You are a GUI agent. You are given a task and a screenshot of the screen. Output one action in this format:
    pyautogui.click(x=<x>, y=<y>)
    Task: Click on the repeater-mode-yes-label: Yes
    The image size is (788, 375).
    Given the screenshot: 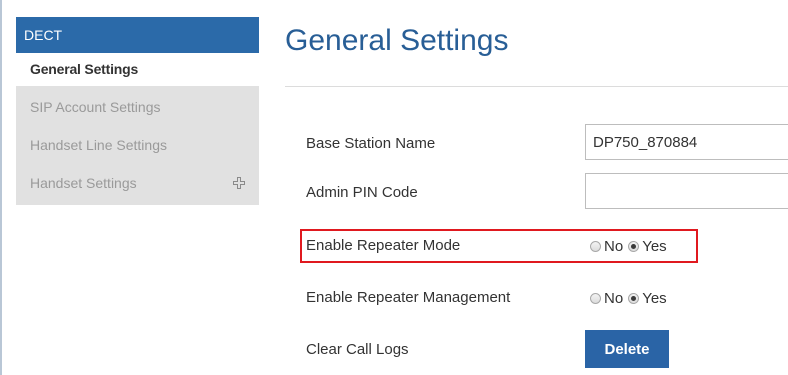 What is the action you would take?
    pyautogui.click(x=654, y=246)
    